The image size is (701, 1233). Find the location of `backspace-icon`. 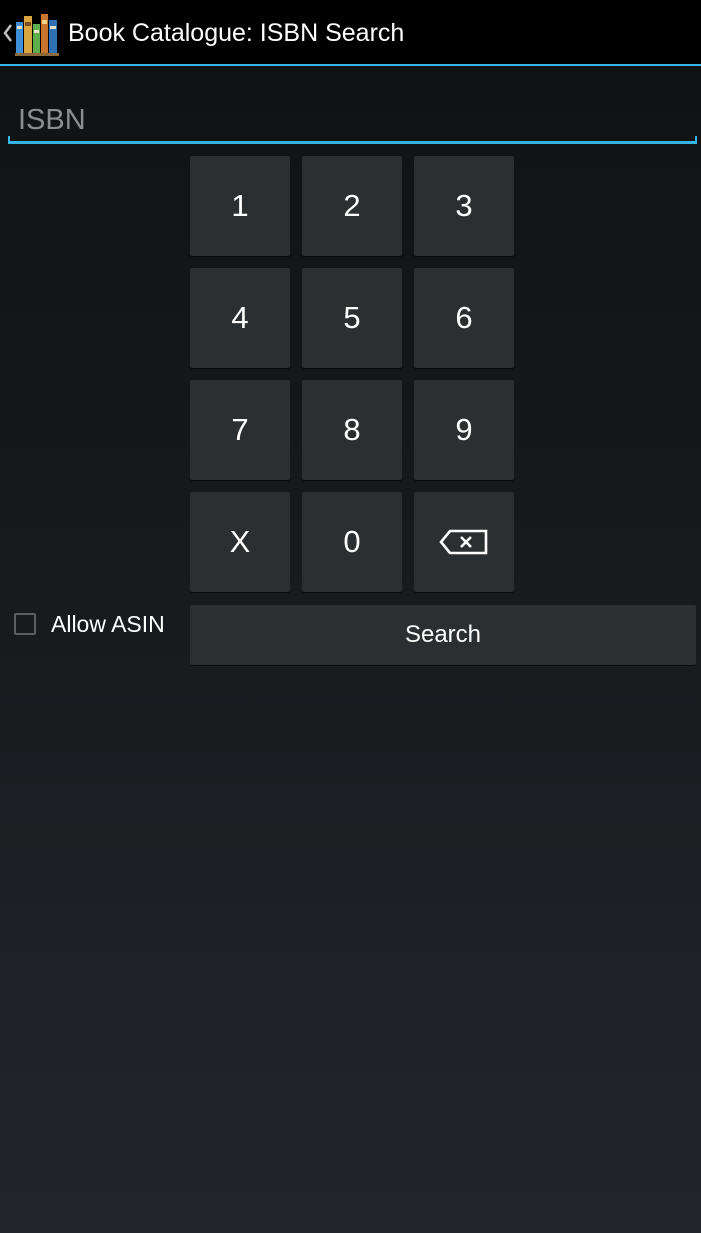

backspace-icon is located at coordinates (463, 542).